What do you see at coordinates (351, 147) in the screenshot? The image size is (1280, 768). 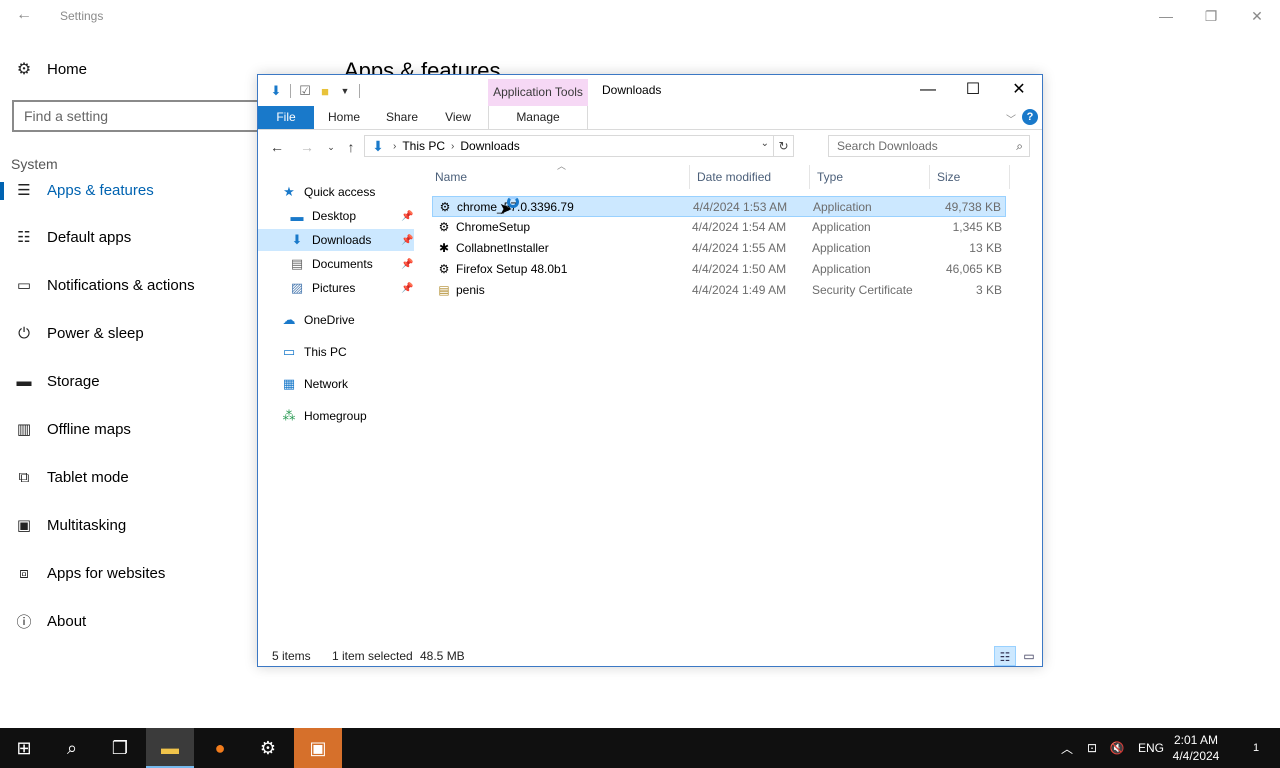 I see `up-arrow-icon: ↑` at bounding box center [351, 147].